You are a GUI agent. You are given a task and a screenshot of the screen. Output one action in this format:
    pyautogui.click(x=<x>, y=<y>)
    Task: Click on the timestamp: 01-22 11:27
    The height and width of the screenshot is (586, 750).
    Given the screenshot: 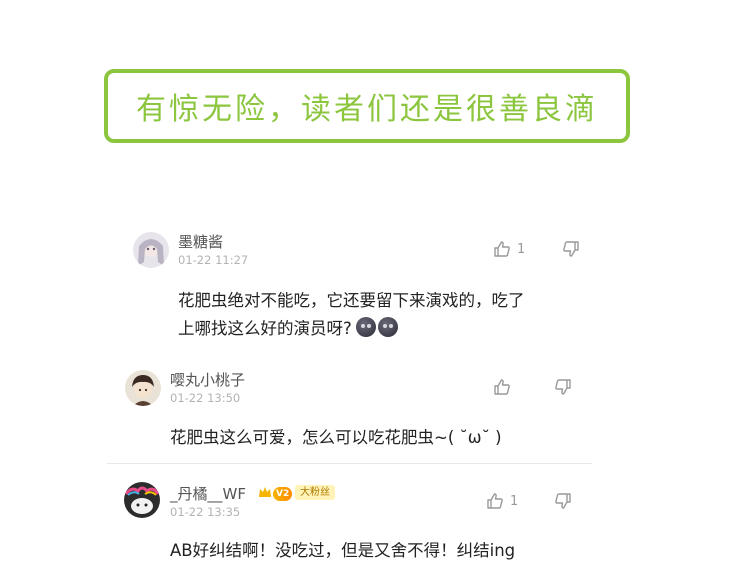 What is the action you would take?
    pyautogui.click(x=213, y=260)
    